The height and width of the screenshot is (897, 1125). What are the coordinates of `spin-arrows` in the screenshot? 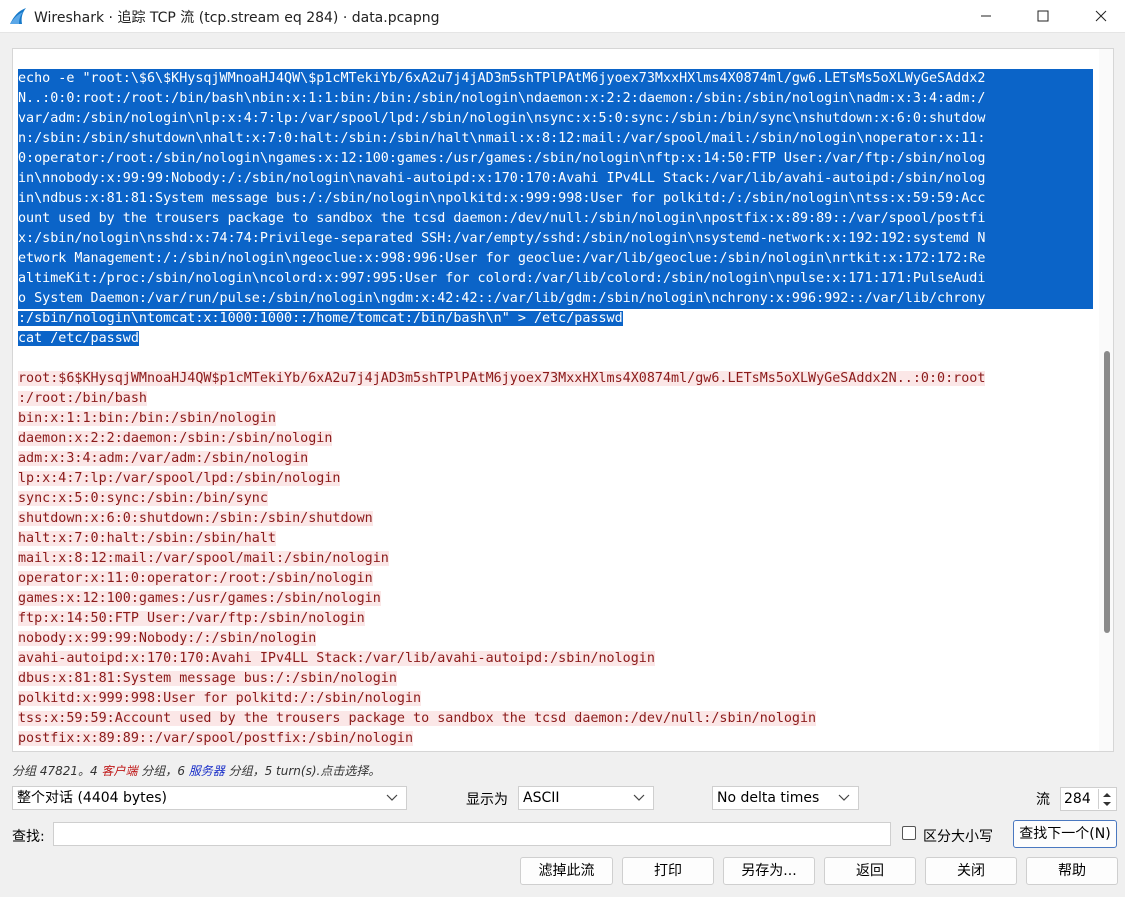 It's located at (1106, 799).